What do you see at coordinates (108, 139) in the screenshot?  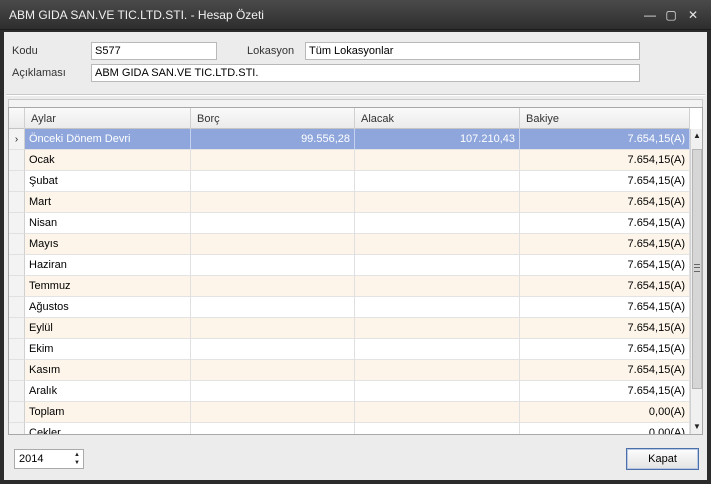 I see `cell-aylar: Önceki Dönem Devri` at bounding box center [108, 139].